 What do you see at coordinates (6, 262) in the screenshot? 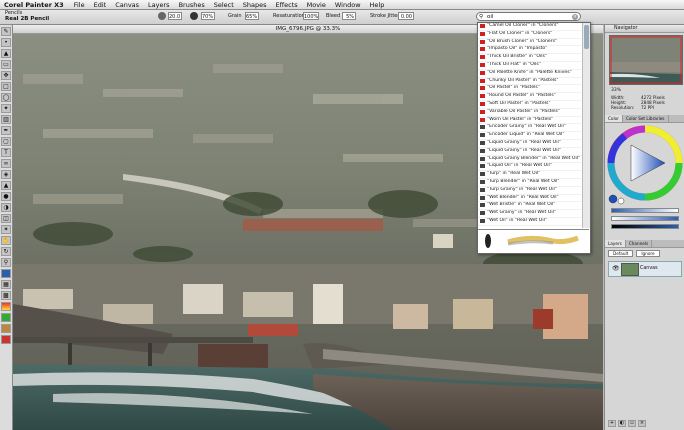
I see `magnifier-tool-icon: ⚲` at bounding box center [6, 262].